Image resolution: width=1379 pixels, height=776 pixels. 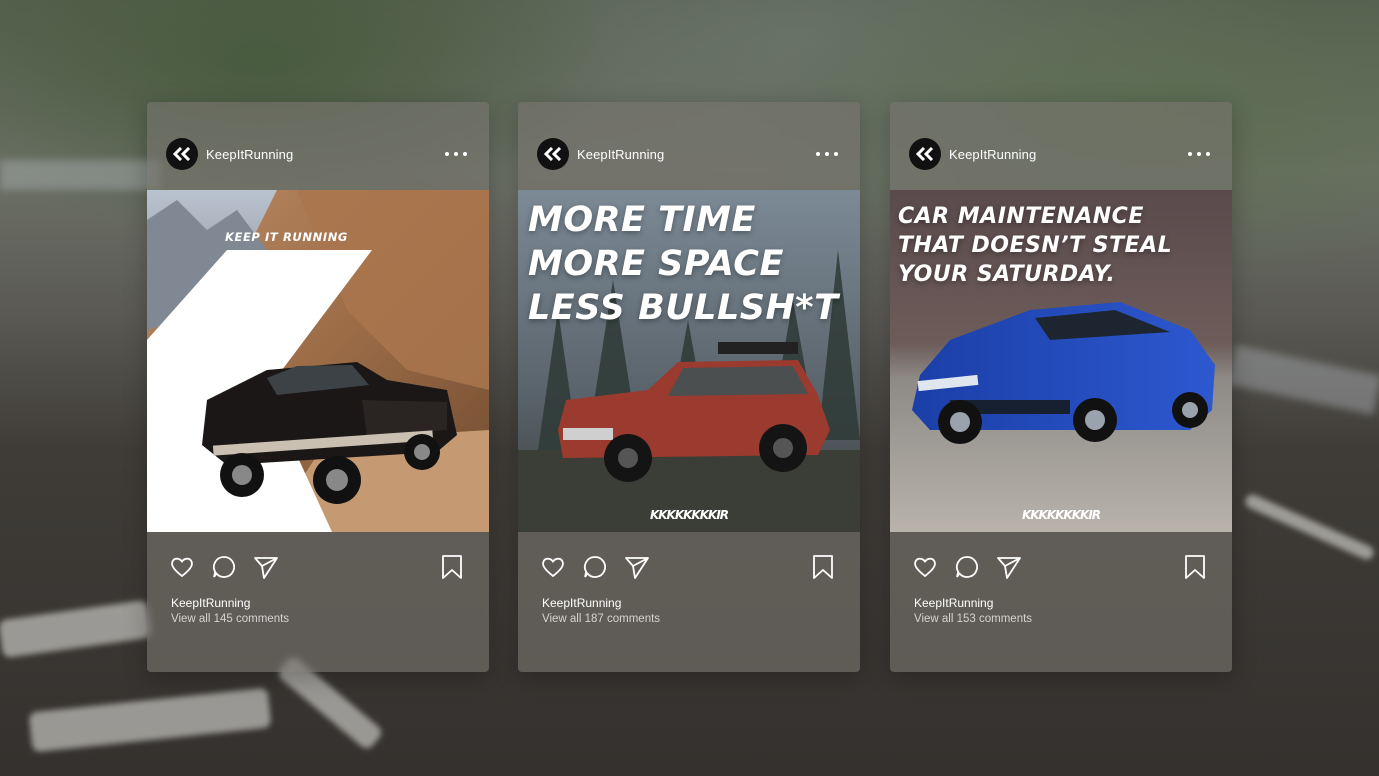 I want to click on view-comments-link: View all 153 comments, so click(x=973, y=619).